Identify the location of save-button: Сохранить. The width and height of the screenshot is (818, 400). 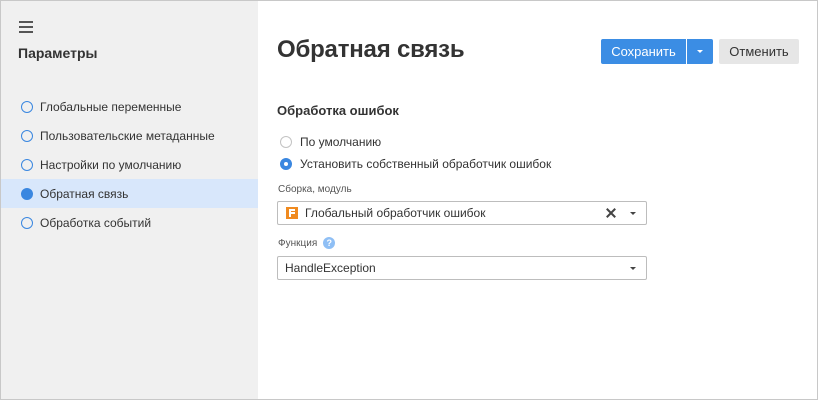
(643, 51).